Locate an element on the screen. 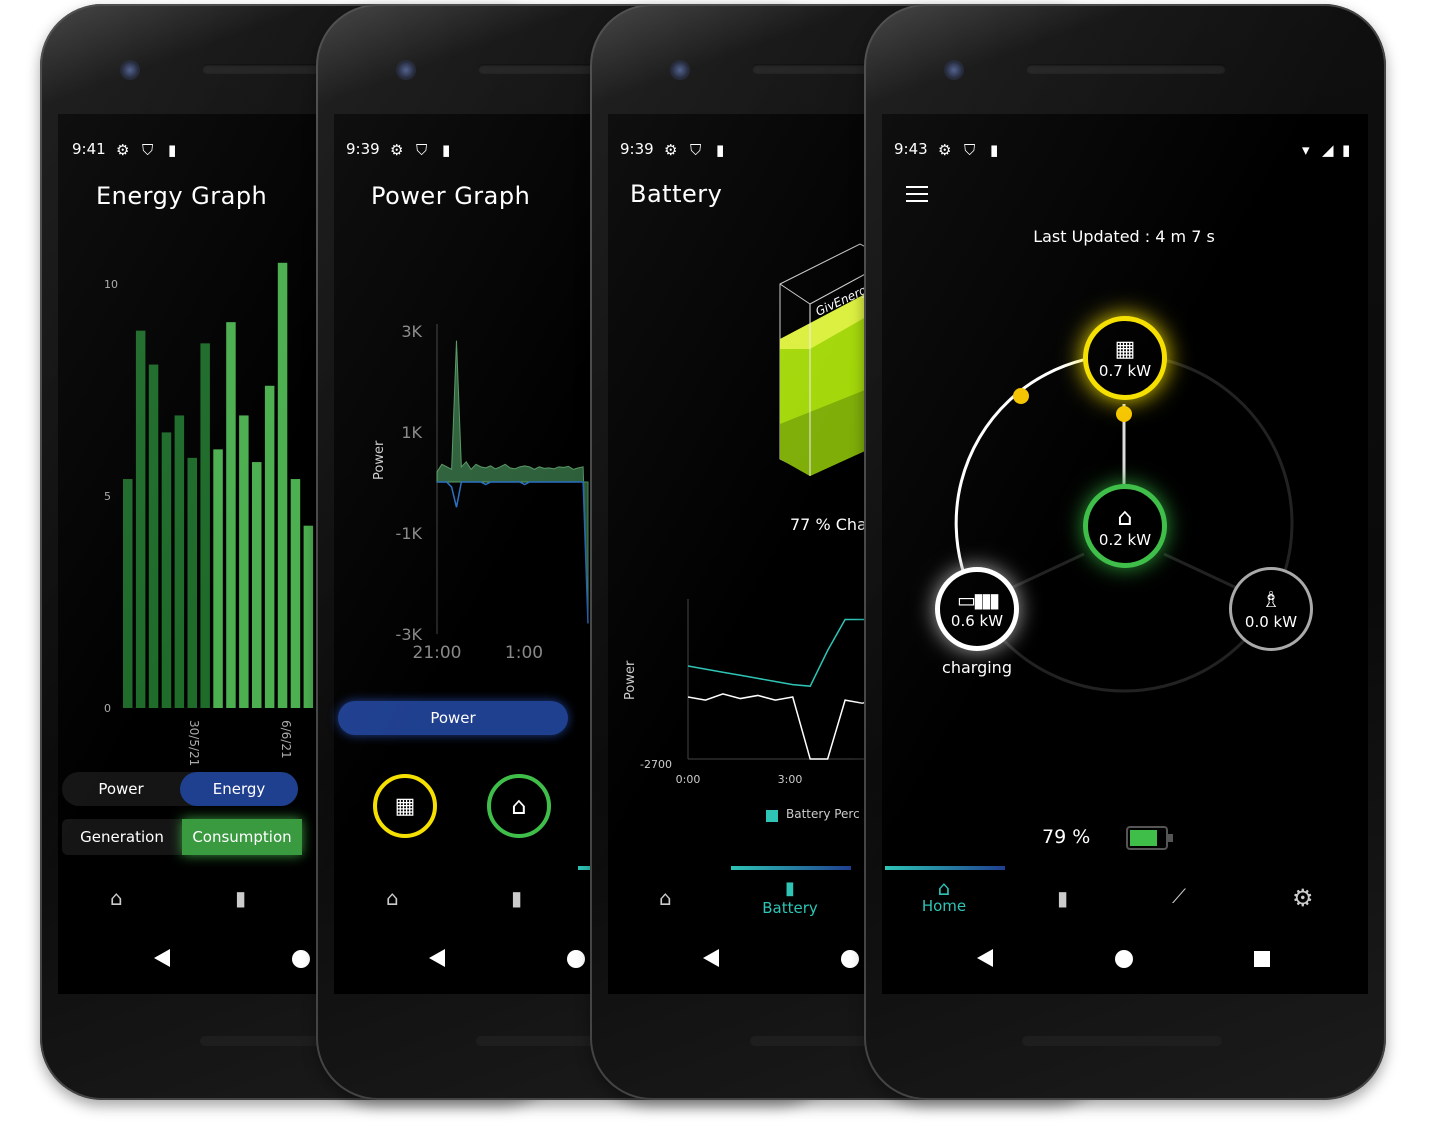 Image resolution: width=1431 pixels, height=1125 pixels. battery-icon: ▮ is located at coordinates (790, 888).